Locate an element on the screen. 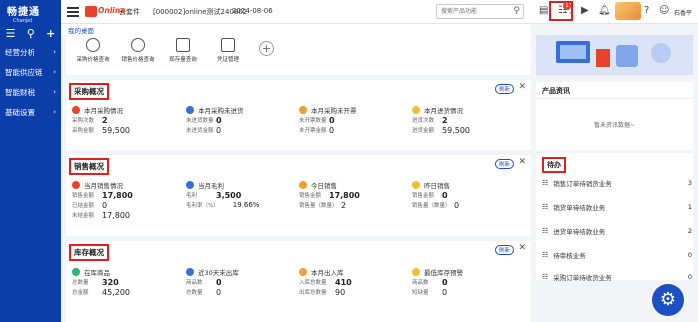  stat-head: 本月采购未开票 is located at coordinates (334, 111).